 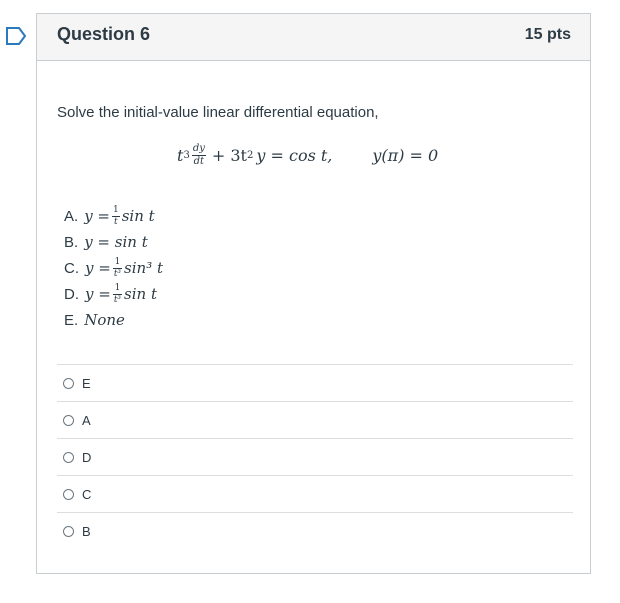 I want to click on choice-e: E. None, so click(x=94, y=320).